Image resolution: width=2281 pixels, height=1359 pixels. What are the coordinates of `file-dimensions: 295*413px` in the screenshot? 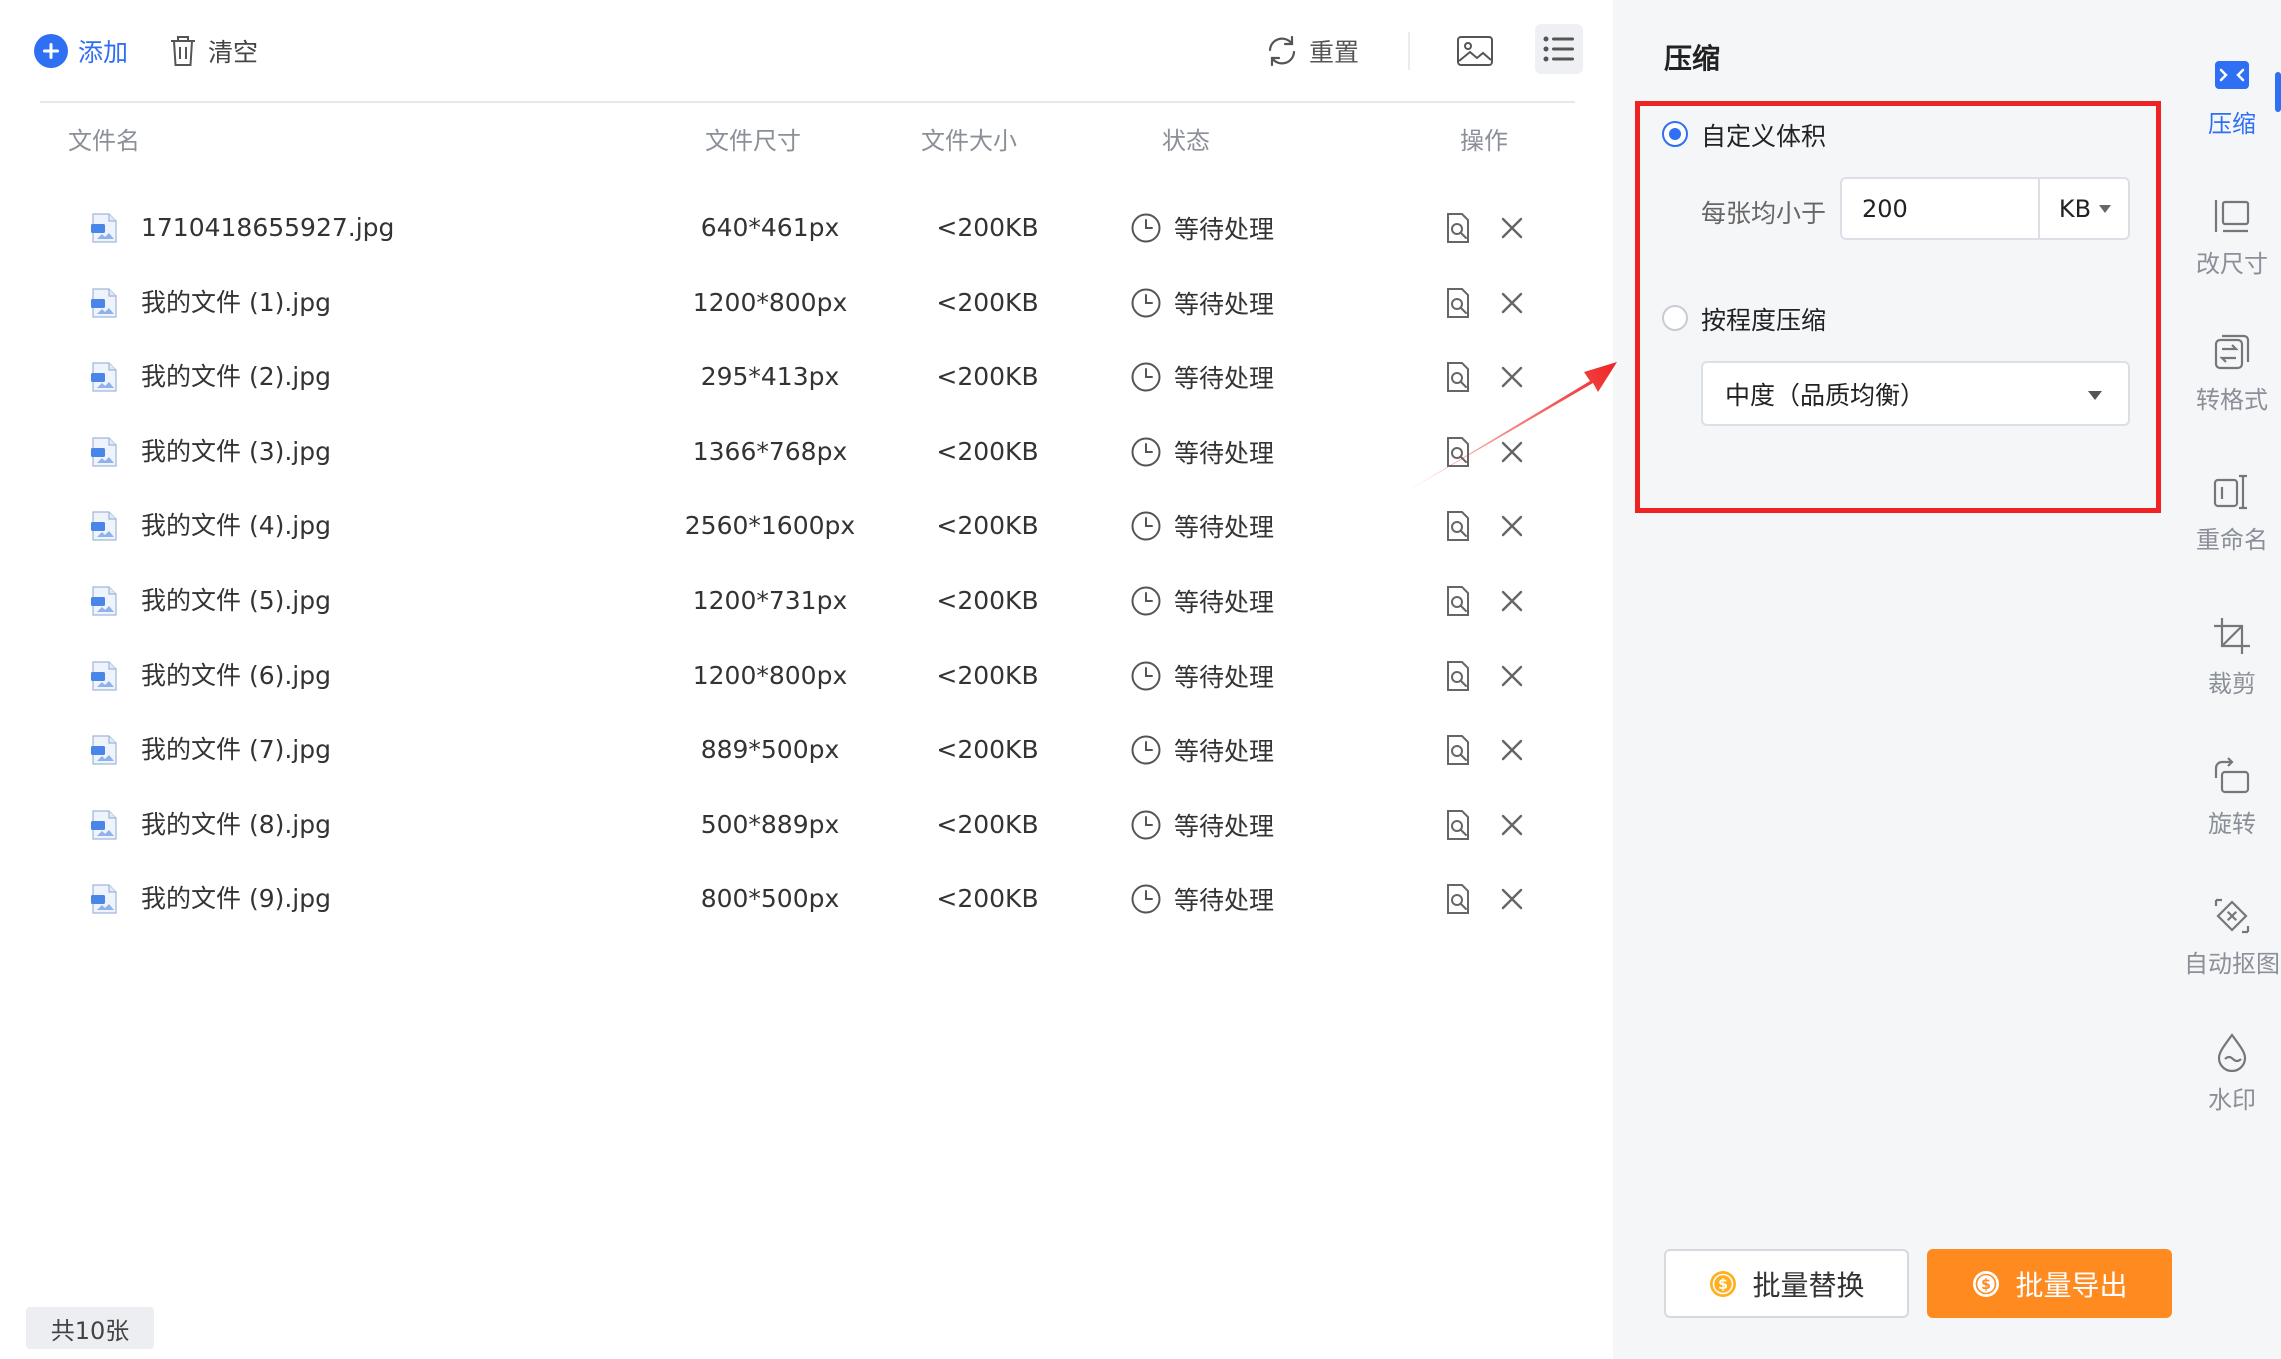 It's located at (770, 376).